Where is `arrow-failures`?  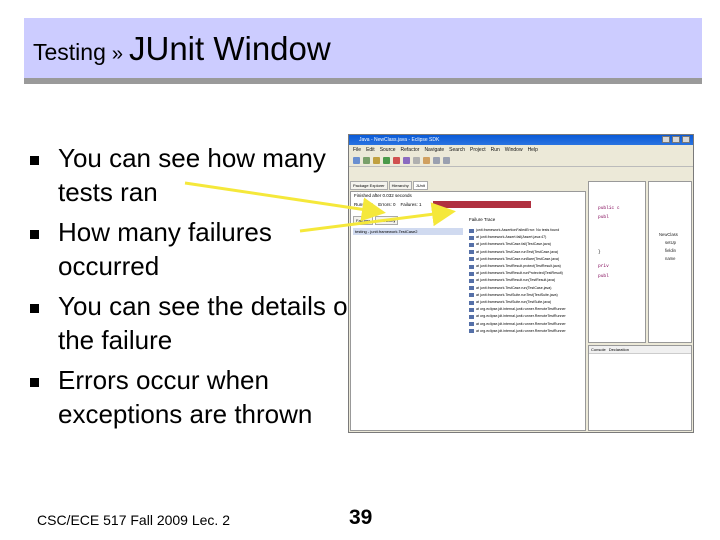 arrow-failures is located at coordinates (377, 217).